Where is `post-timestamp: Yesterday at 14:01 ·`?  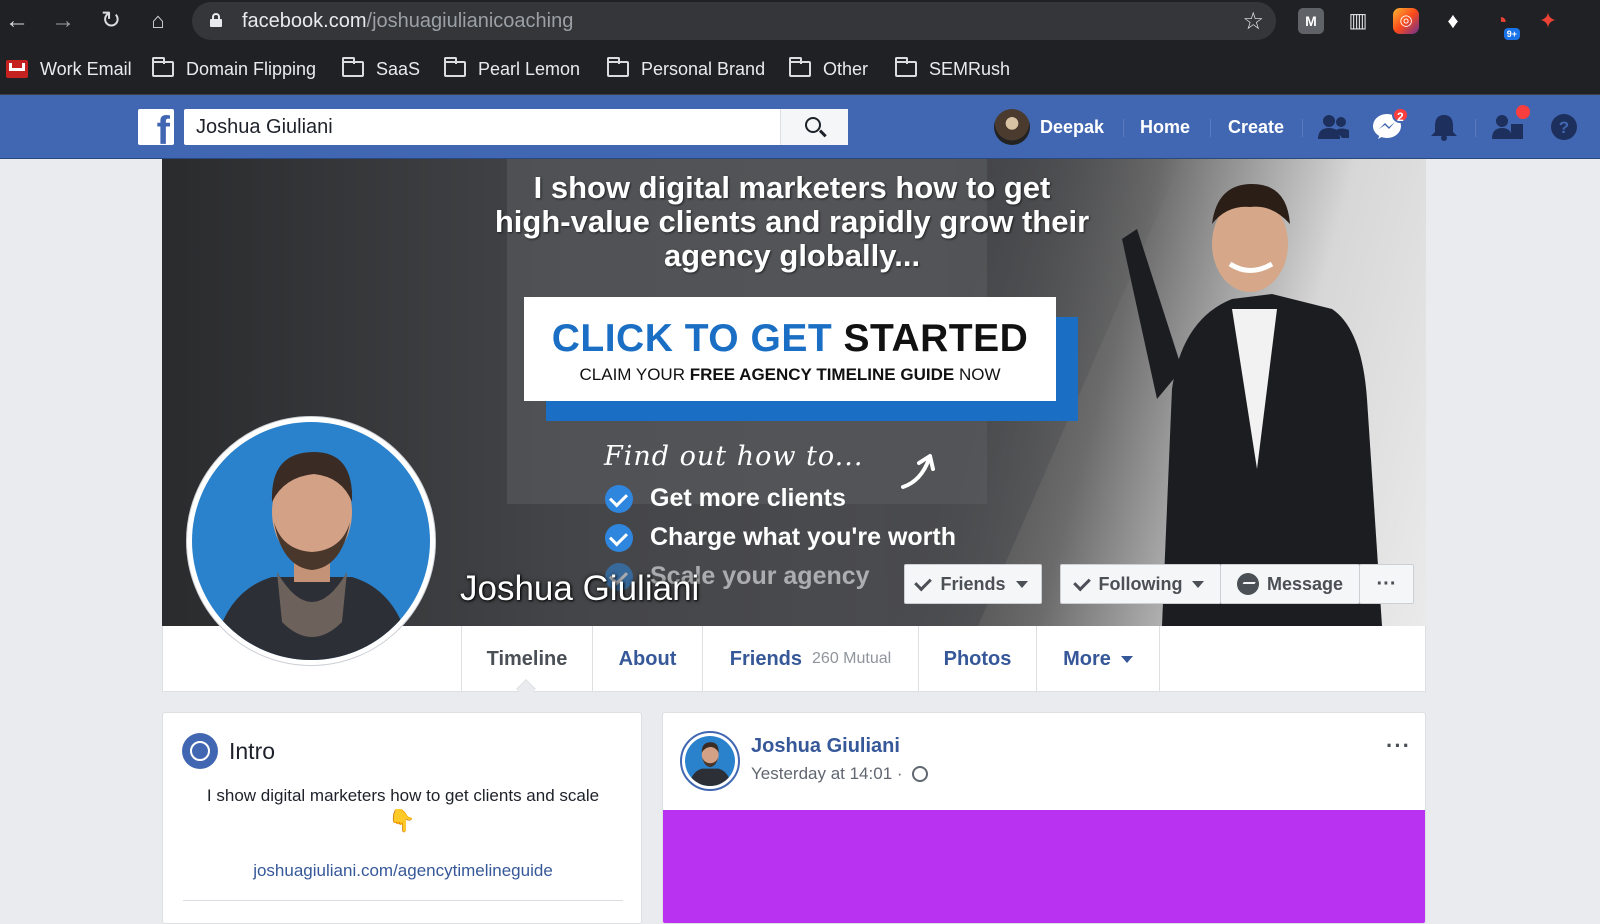 post-timestamp: Yesterday at 14:01 · is located at coordinates (827, 774).